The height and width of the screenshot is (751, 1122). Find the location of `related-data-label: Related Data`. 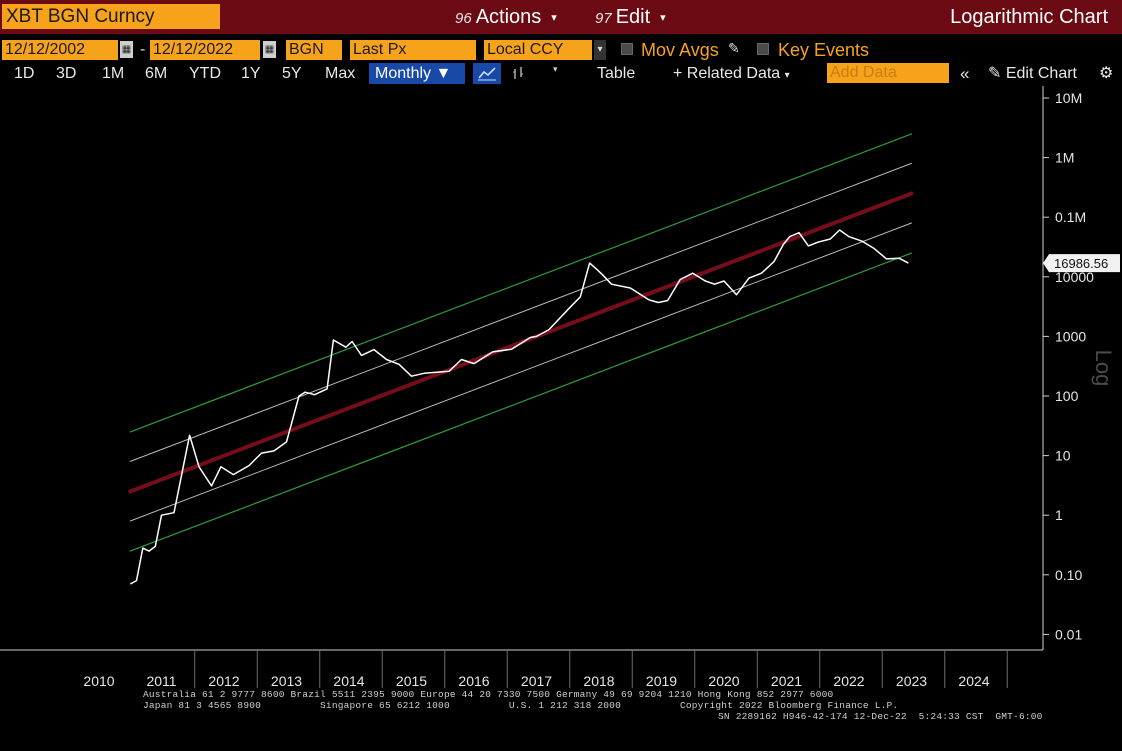

related-data-label: Related Data is located at coordinates (733, 73).